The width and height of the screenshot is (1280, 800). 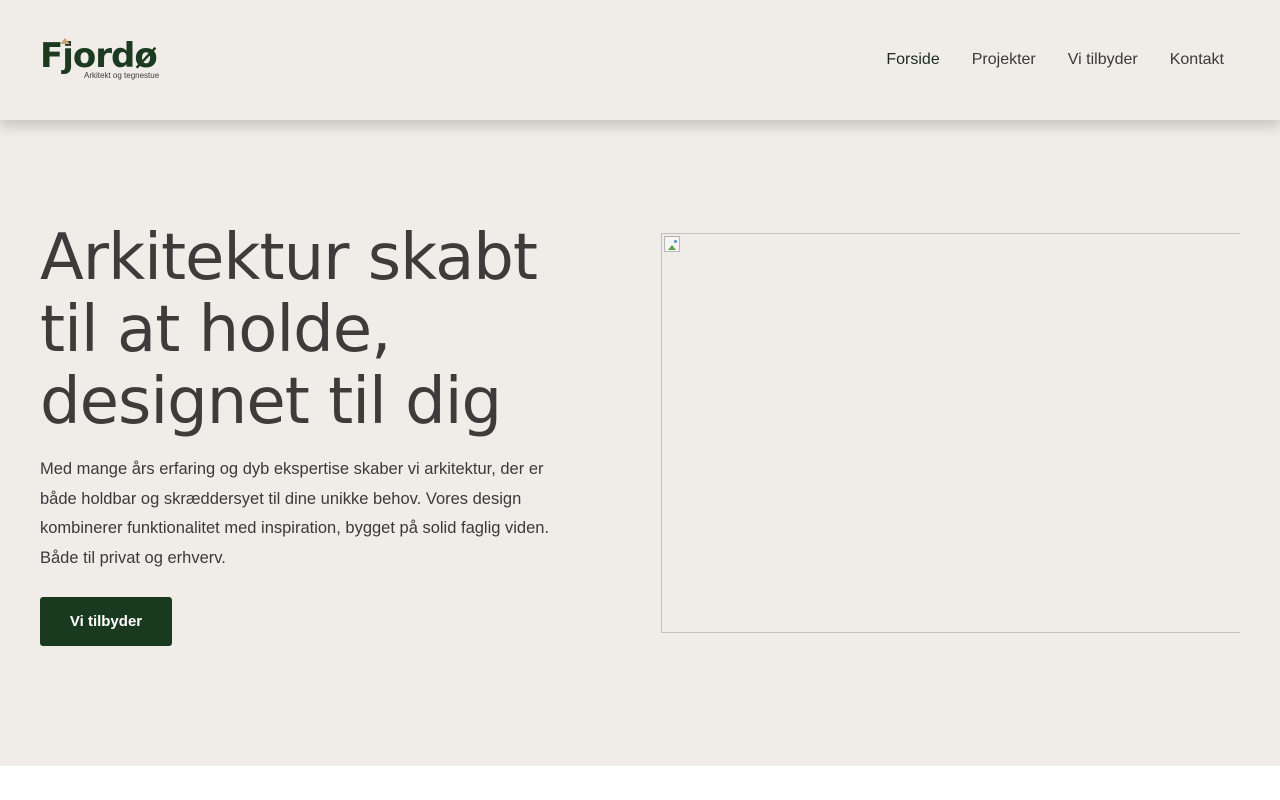 I want to click on nav-item-kontakt: Kontakt, so click(x=1197, y=60).